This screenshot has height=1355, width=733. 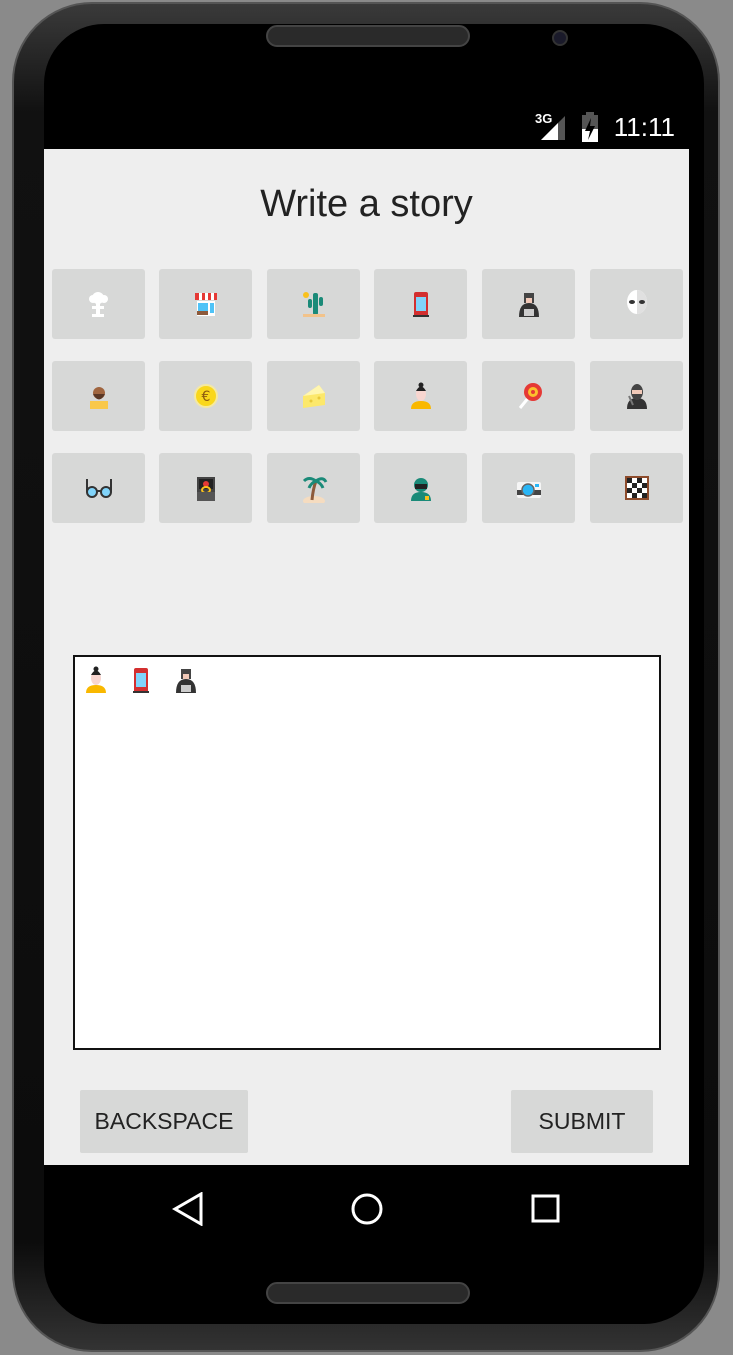 I want to click on euro-coin-icon: €, so click(x=205, y=396).